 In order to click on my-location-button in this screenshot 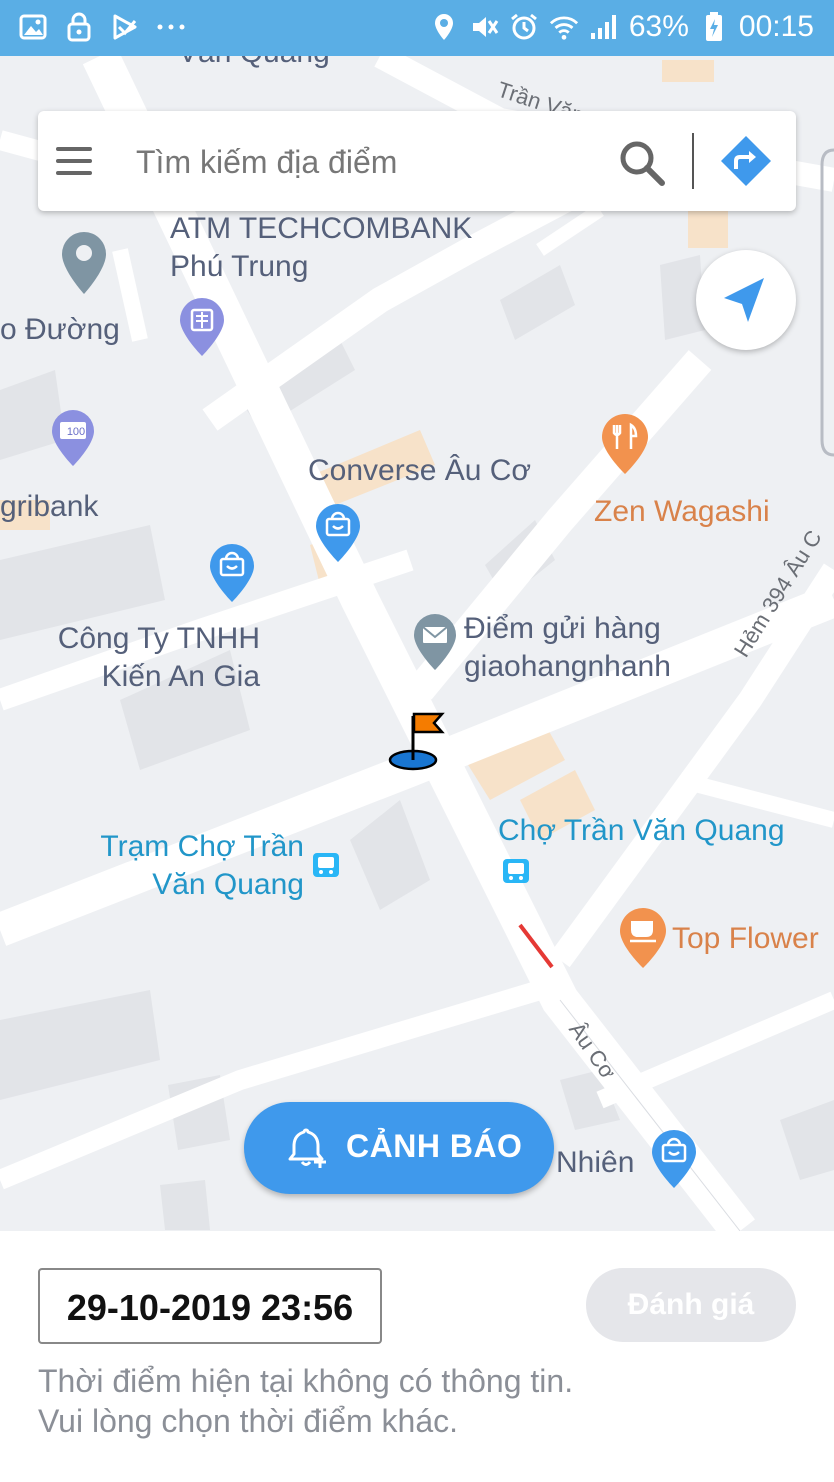, I will do `click(746, 300)`.